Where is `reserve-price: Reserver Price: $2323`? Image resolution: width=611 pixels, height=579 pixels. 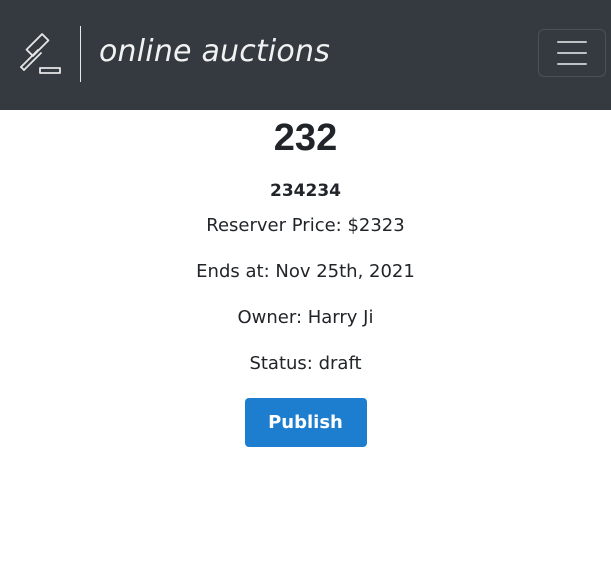
reserve-price: Reserver Price: $2323 is located at coordinates (305, 225).